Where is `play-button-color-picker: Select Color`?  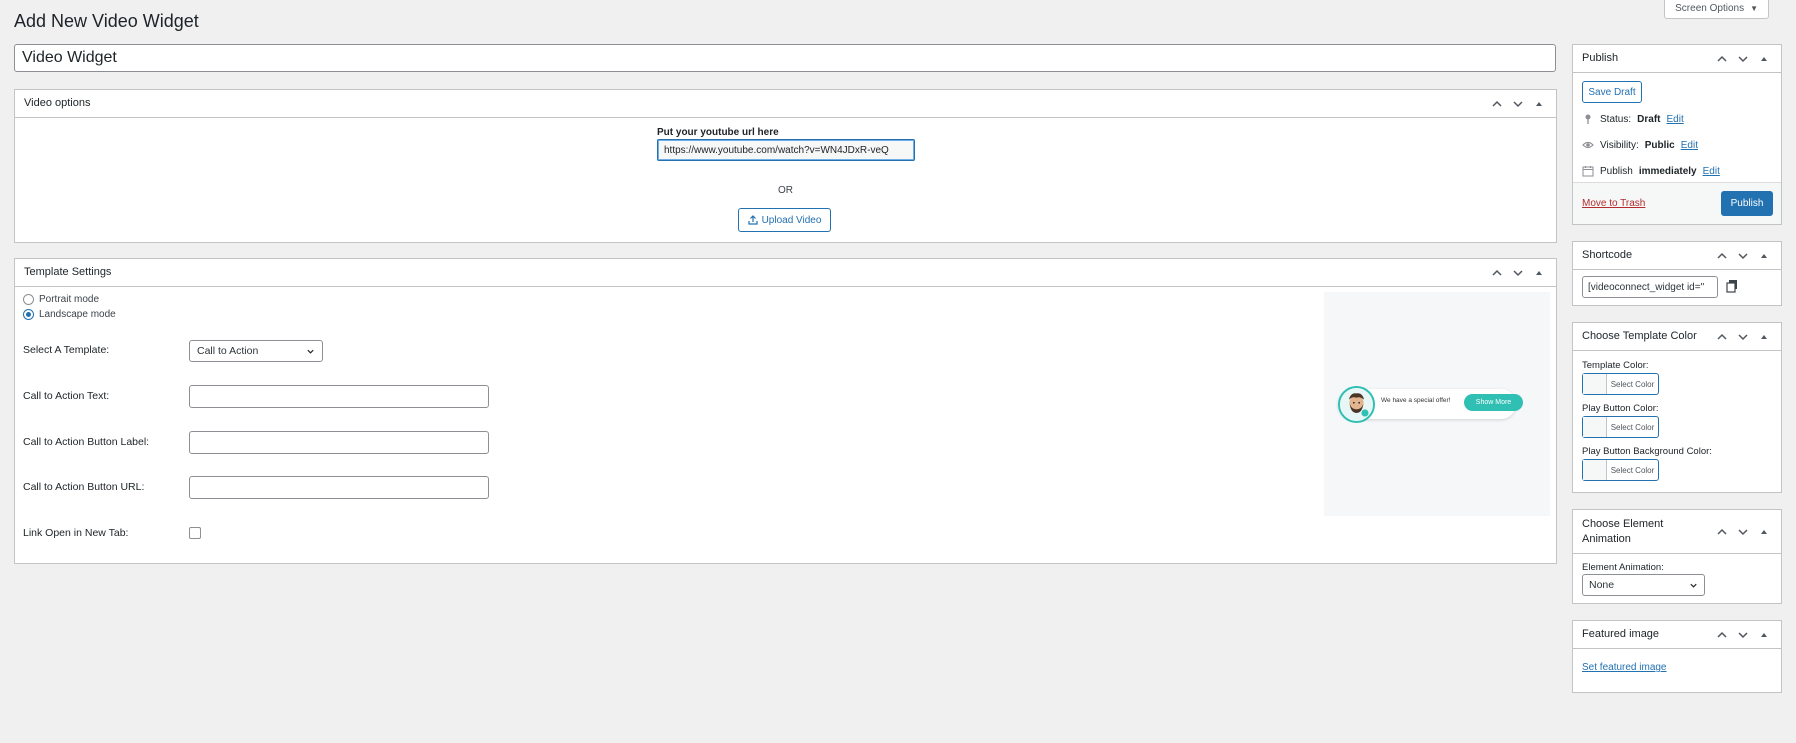
play-button-color-picker: Select Color is located at coordinates (1620, 427).